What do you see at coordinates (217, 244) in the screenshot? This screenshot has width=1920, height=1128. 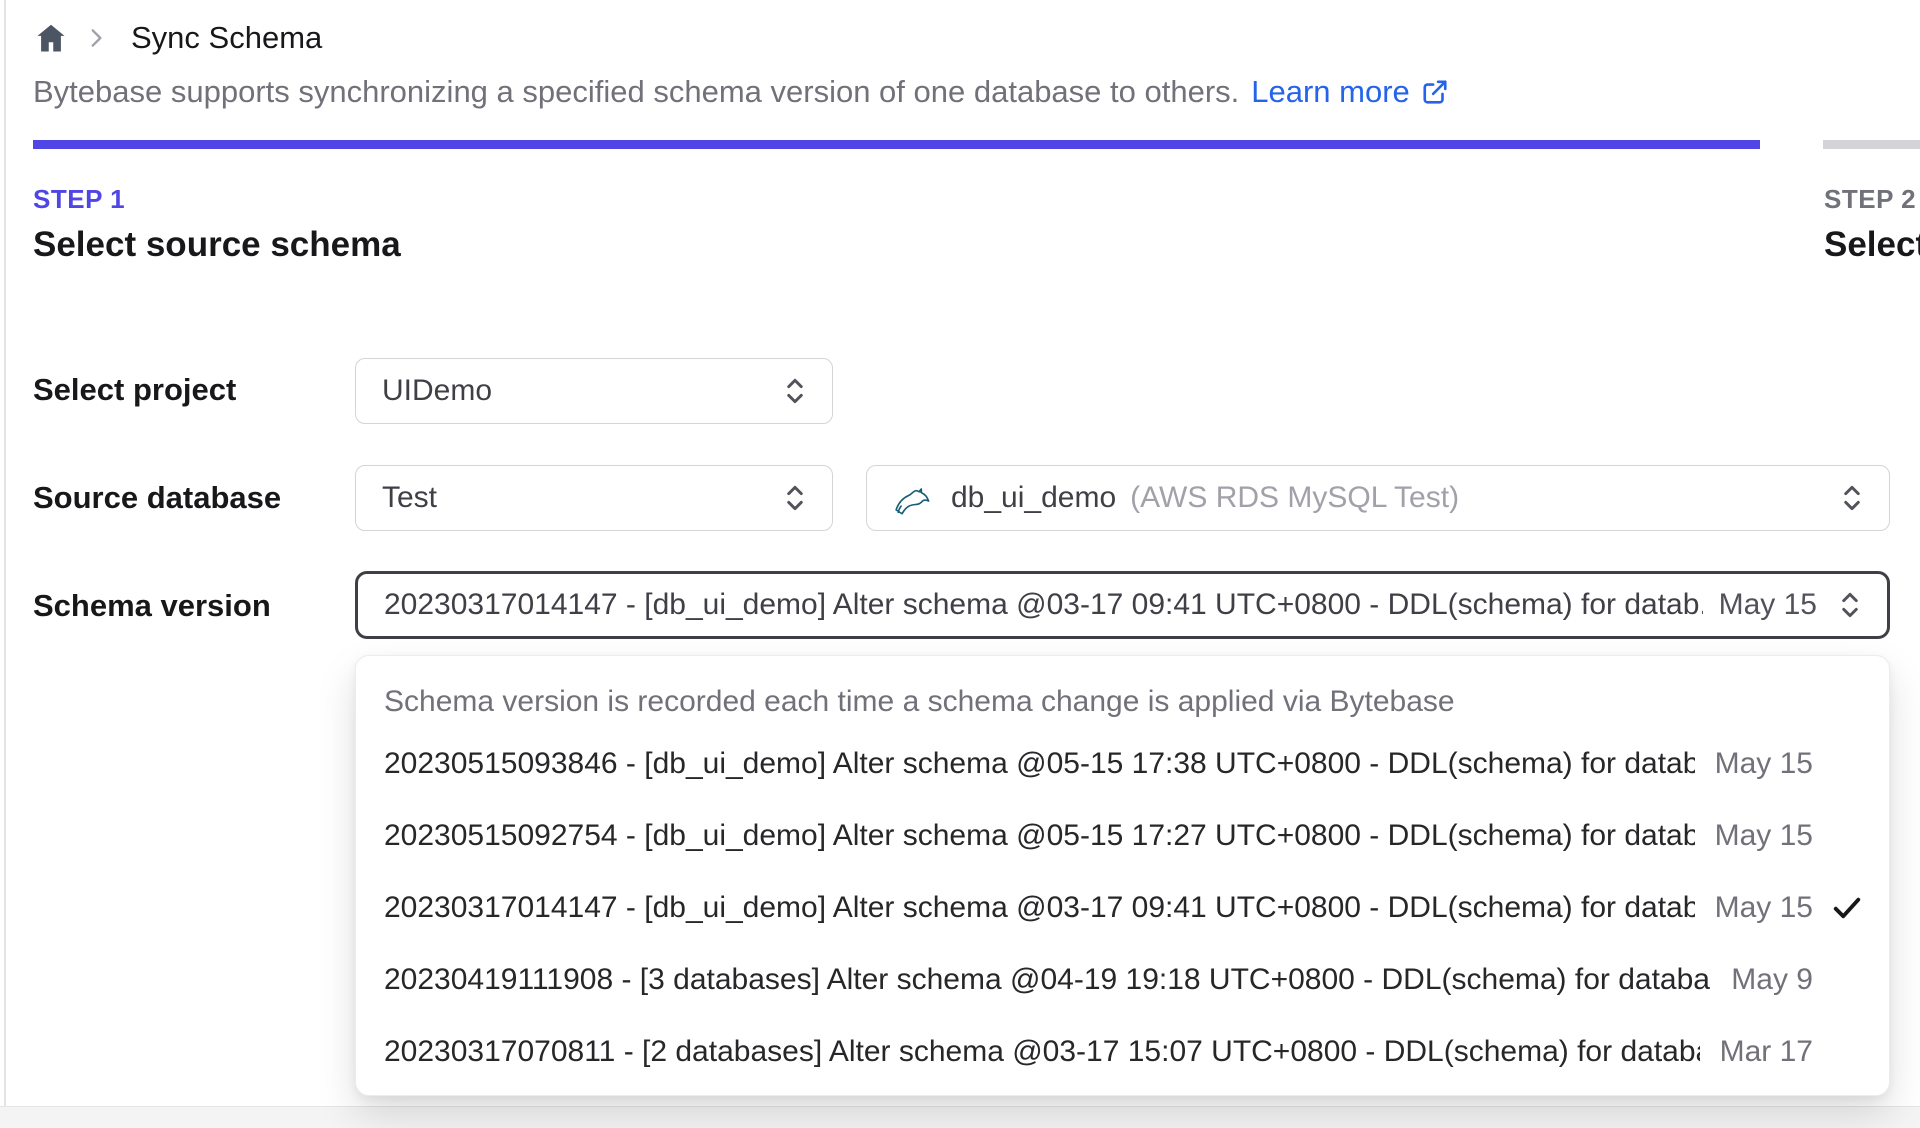 I see `step-1-title: Select source schema` at bounding box center [217, 244].